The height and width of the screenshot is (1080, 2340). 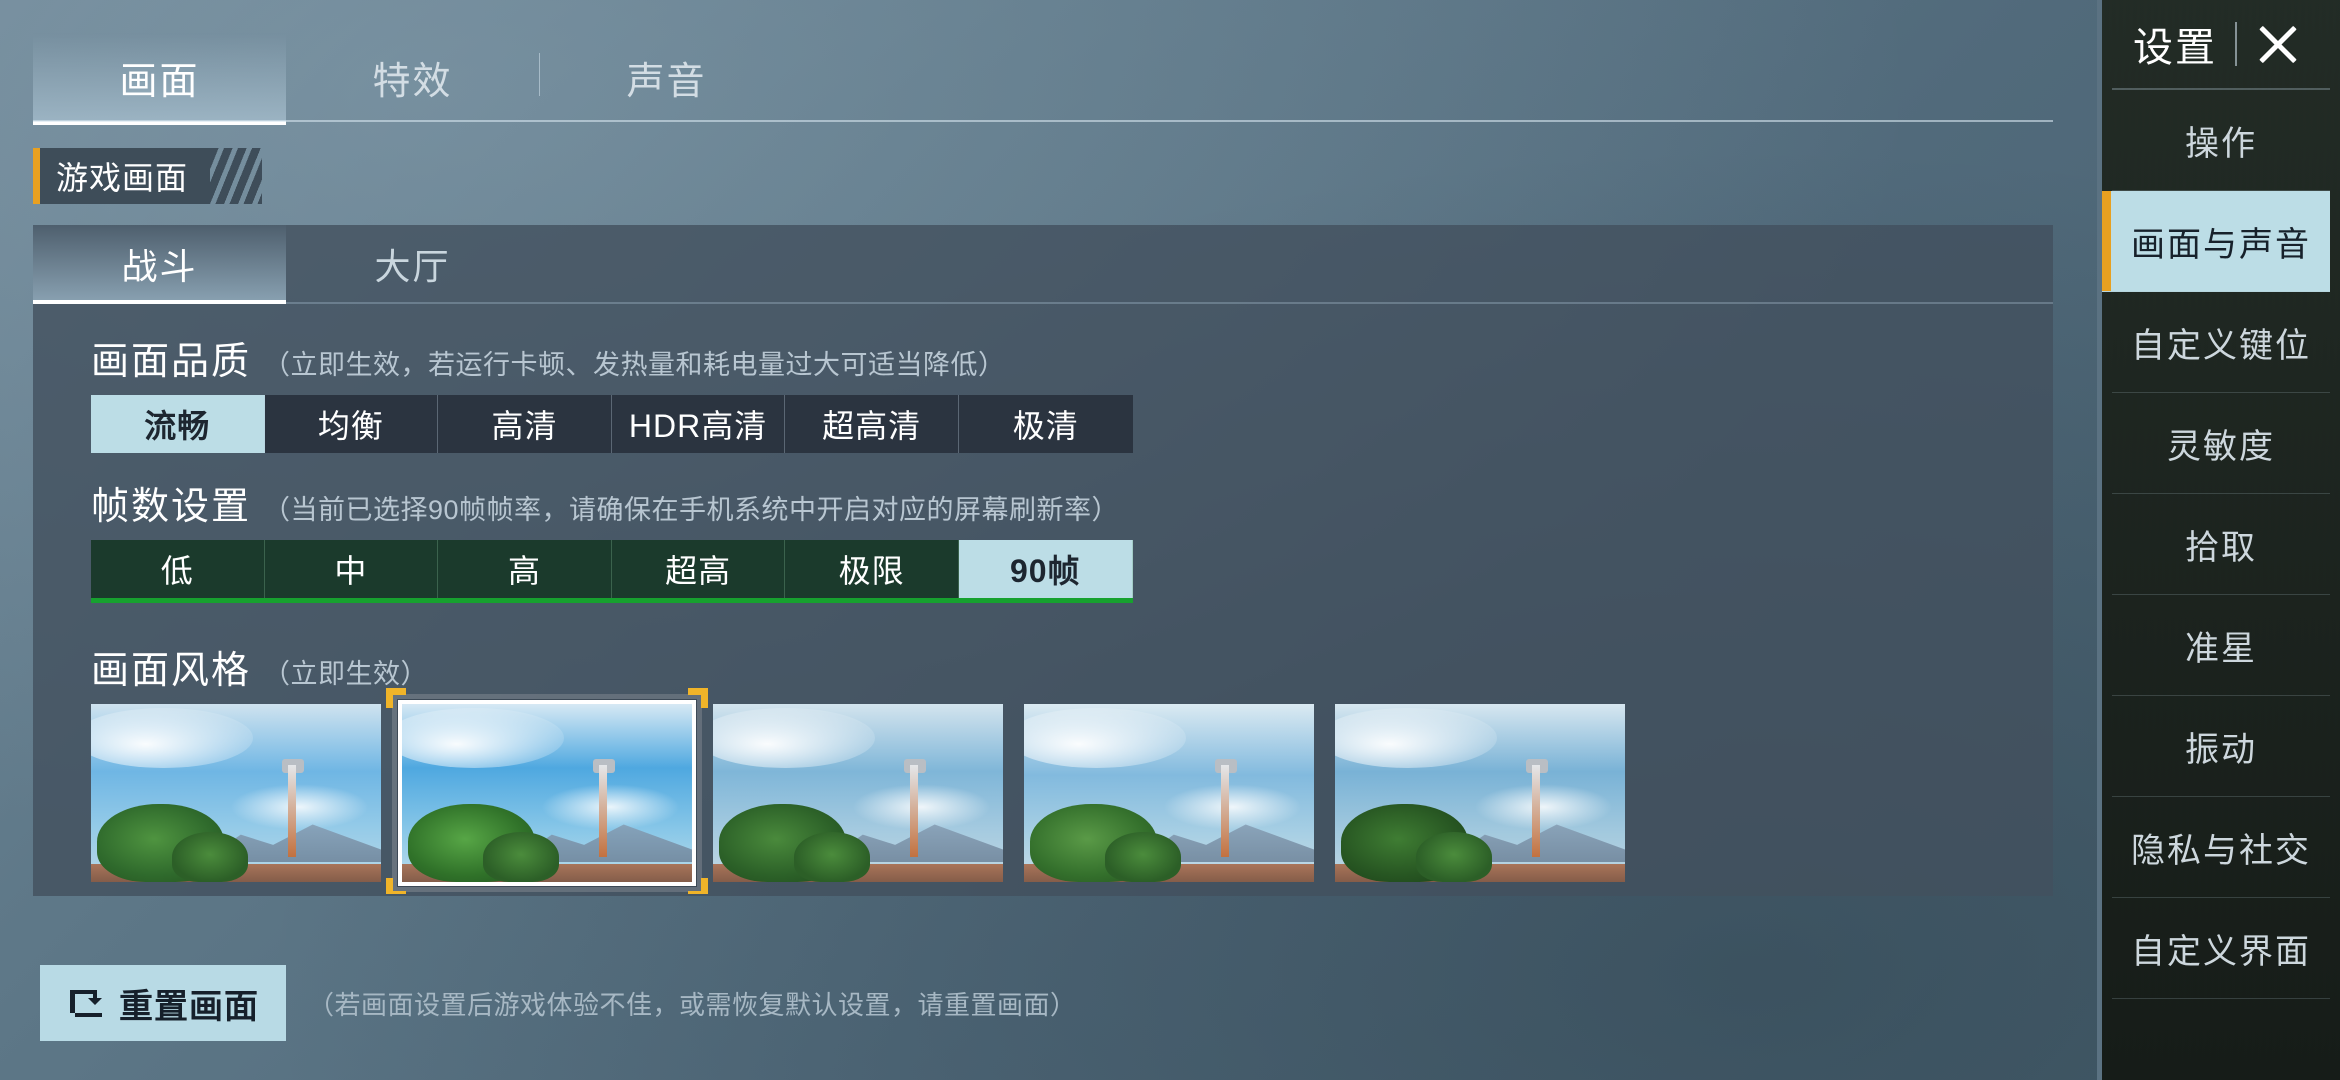 What do you see at coordinates (171, 507) in the screenshot?
I see `framerate-title: 帧数设置` at bounding box center [171, 507].